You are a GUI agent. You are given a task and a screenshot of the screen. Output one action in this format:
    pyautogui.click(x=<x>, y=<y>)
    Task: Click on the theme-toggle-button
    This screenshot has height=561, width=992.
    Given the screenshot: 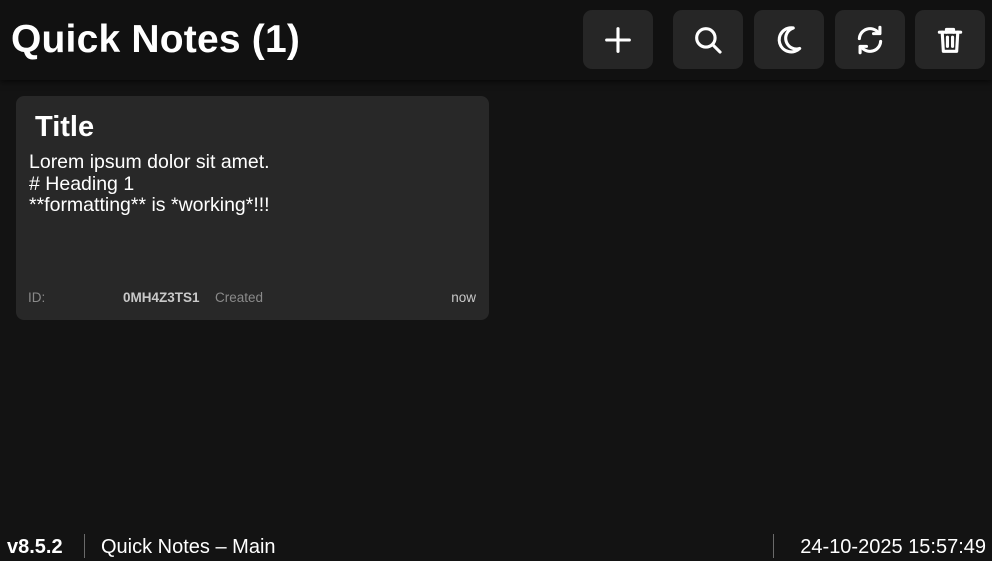 What is the action you would take?
    pyautogui.click(x=789, y=39)
    